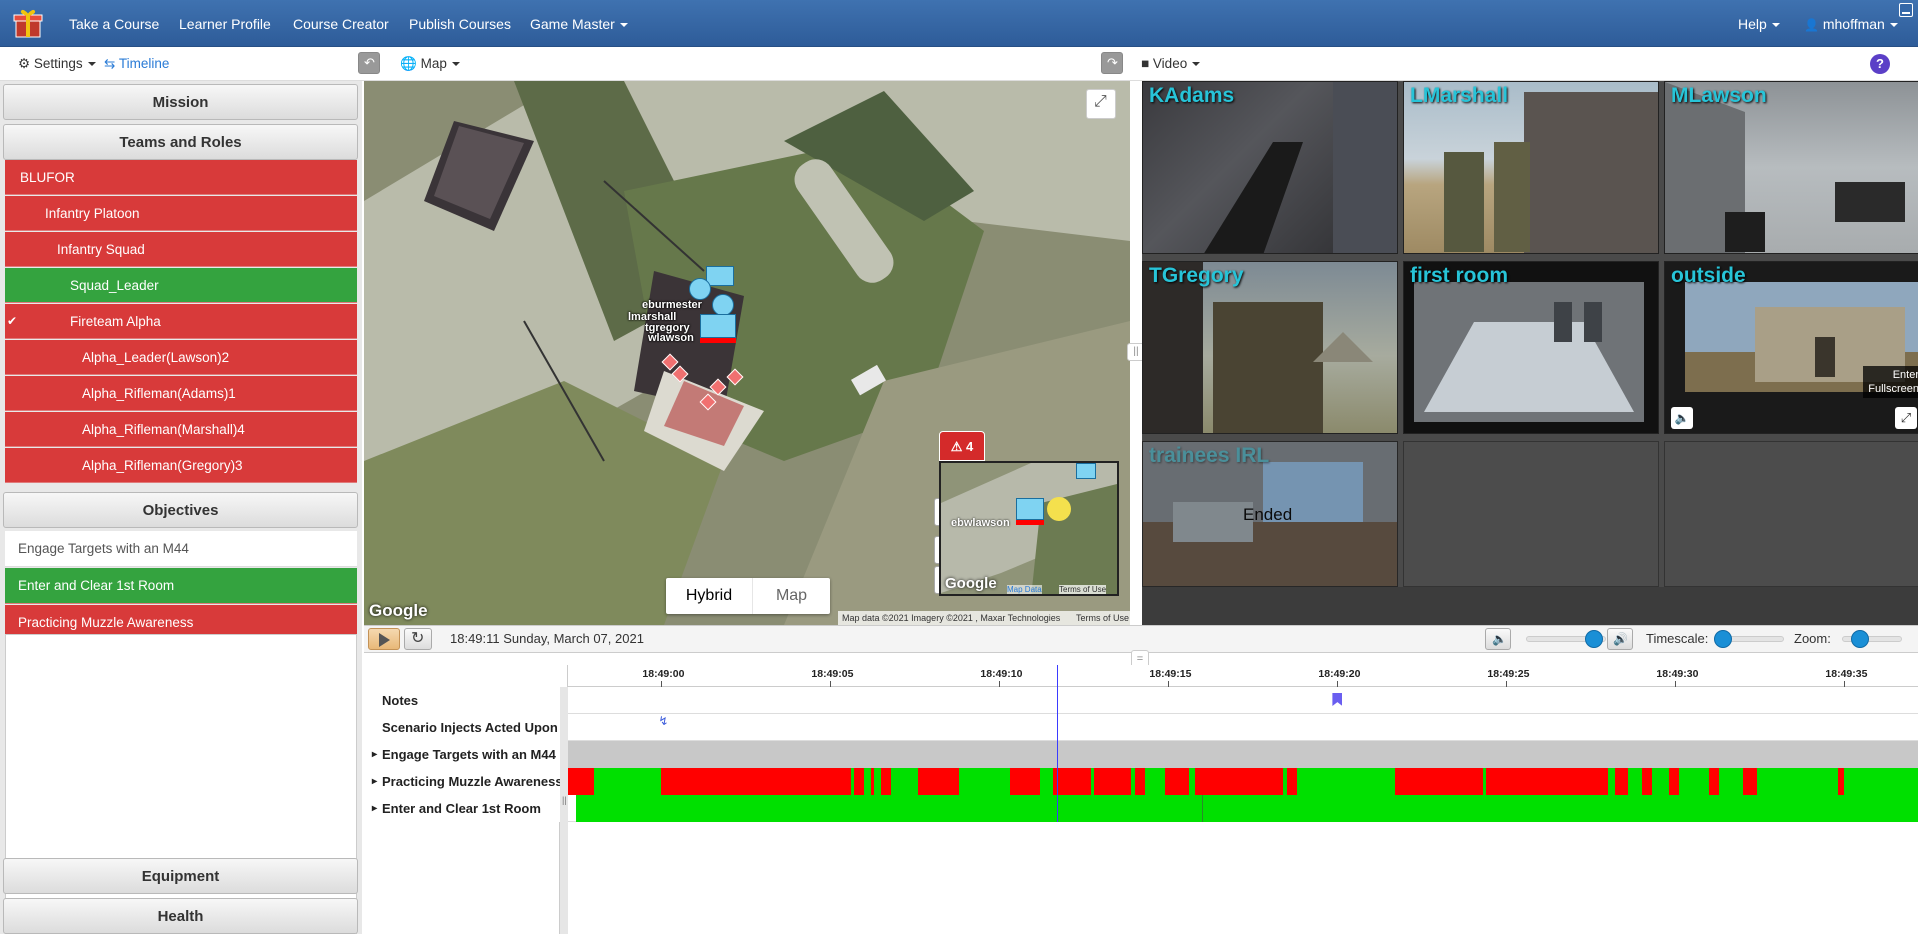 The image size is (1918, 934). What do you see at coordinates (57, 64) in the screenshot?
I see `settings-menu: ⚙ Settings` at bounding box center [57, 64].